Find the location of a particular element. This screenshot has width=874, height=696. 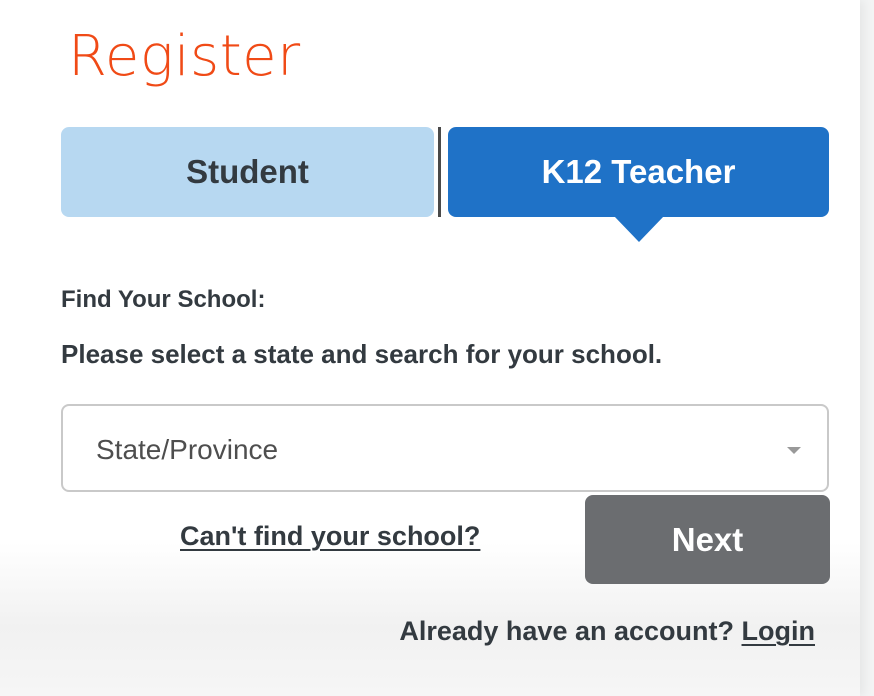

state-select-value: State/Province is located at coordinates (187, 449).